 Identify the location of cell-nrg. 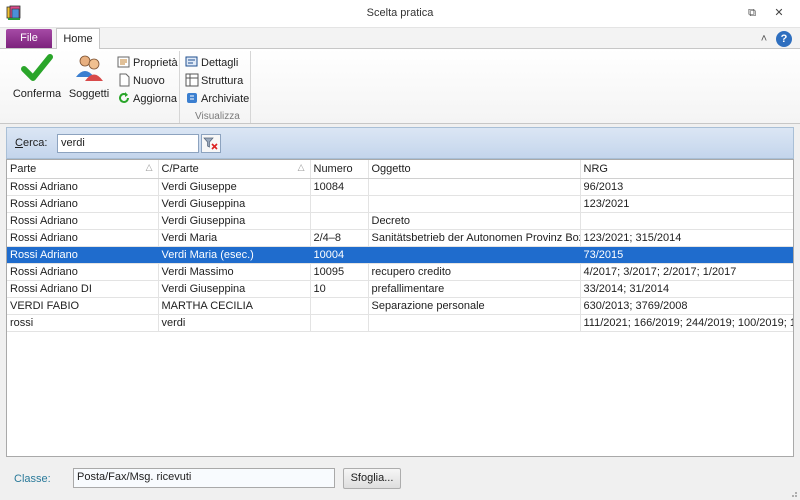
(686, 221).